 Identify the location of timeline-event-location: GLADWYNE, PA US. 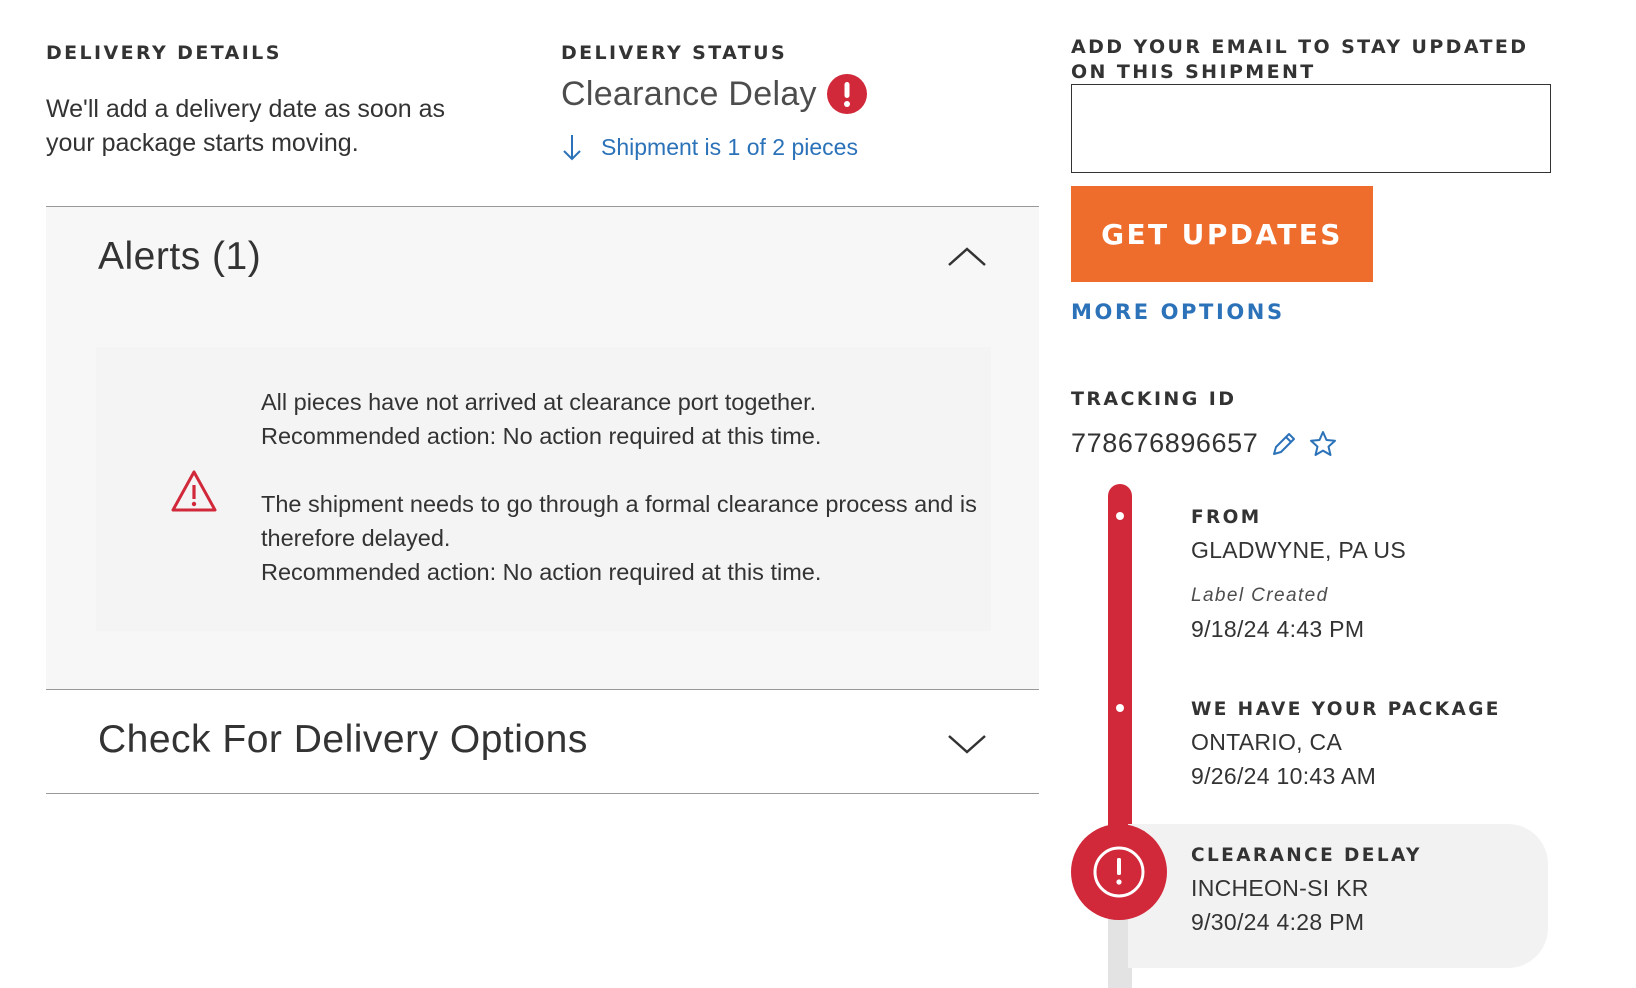
(1298, 550).